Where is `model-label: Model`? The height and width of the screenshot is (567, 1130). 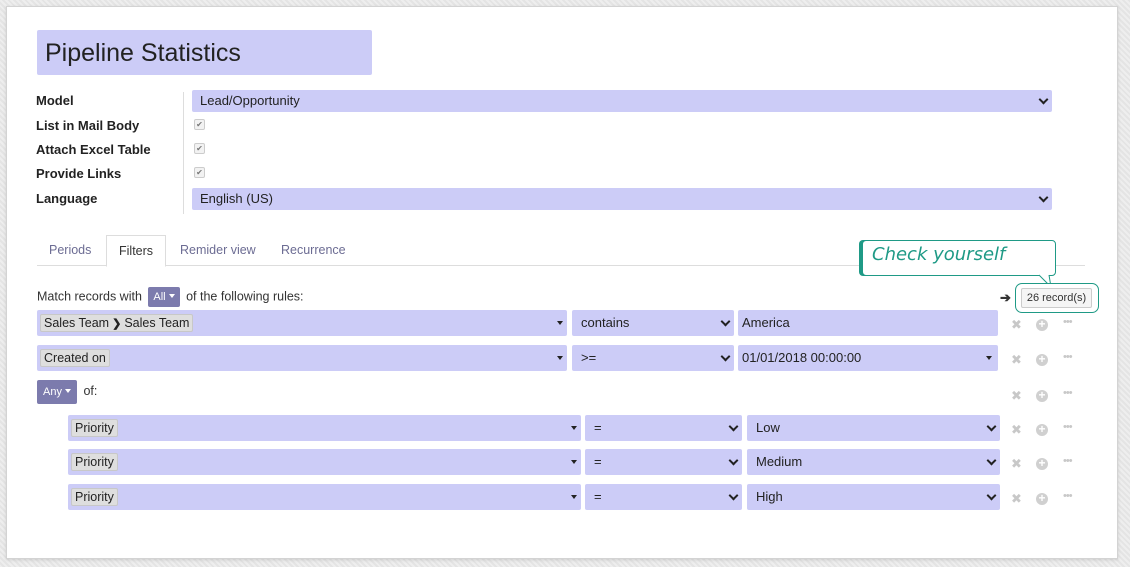 model-label: Model is located at coordinates (55, 100).